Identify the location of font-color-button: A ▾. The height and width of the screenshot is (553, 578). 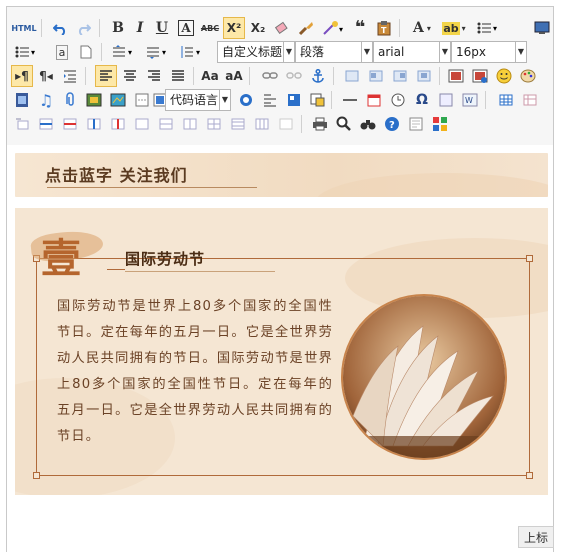
(422, 28).